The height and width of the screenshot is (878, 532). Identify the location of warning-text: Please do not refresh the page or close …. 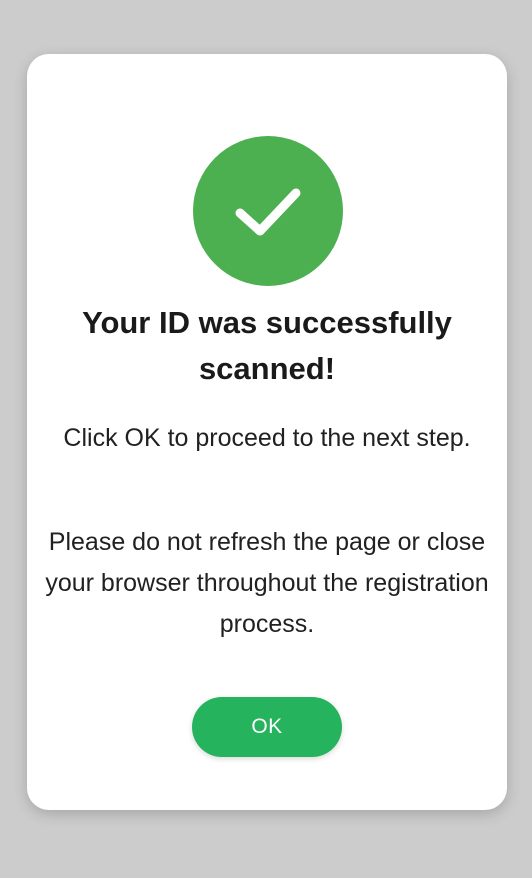
(267, 583).